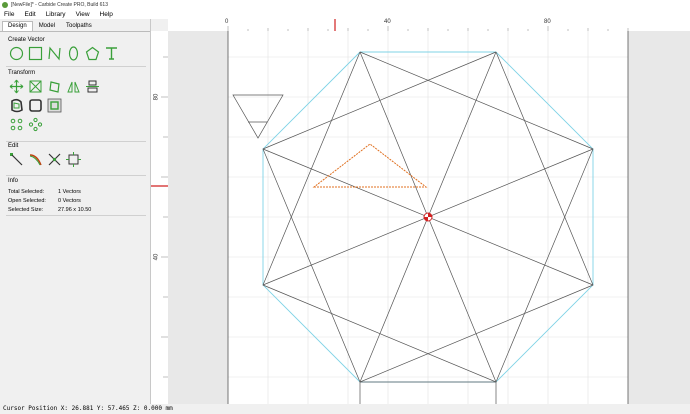 The height and width of the screenshot is (414, 690). What do you see at coordinates (49, 201) in the screenshot?
I see `info-open-selected: Open Selected: 0 Vectors` at bounding box center [49, 201].